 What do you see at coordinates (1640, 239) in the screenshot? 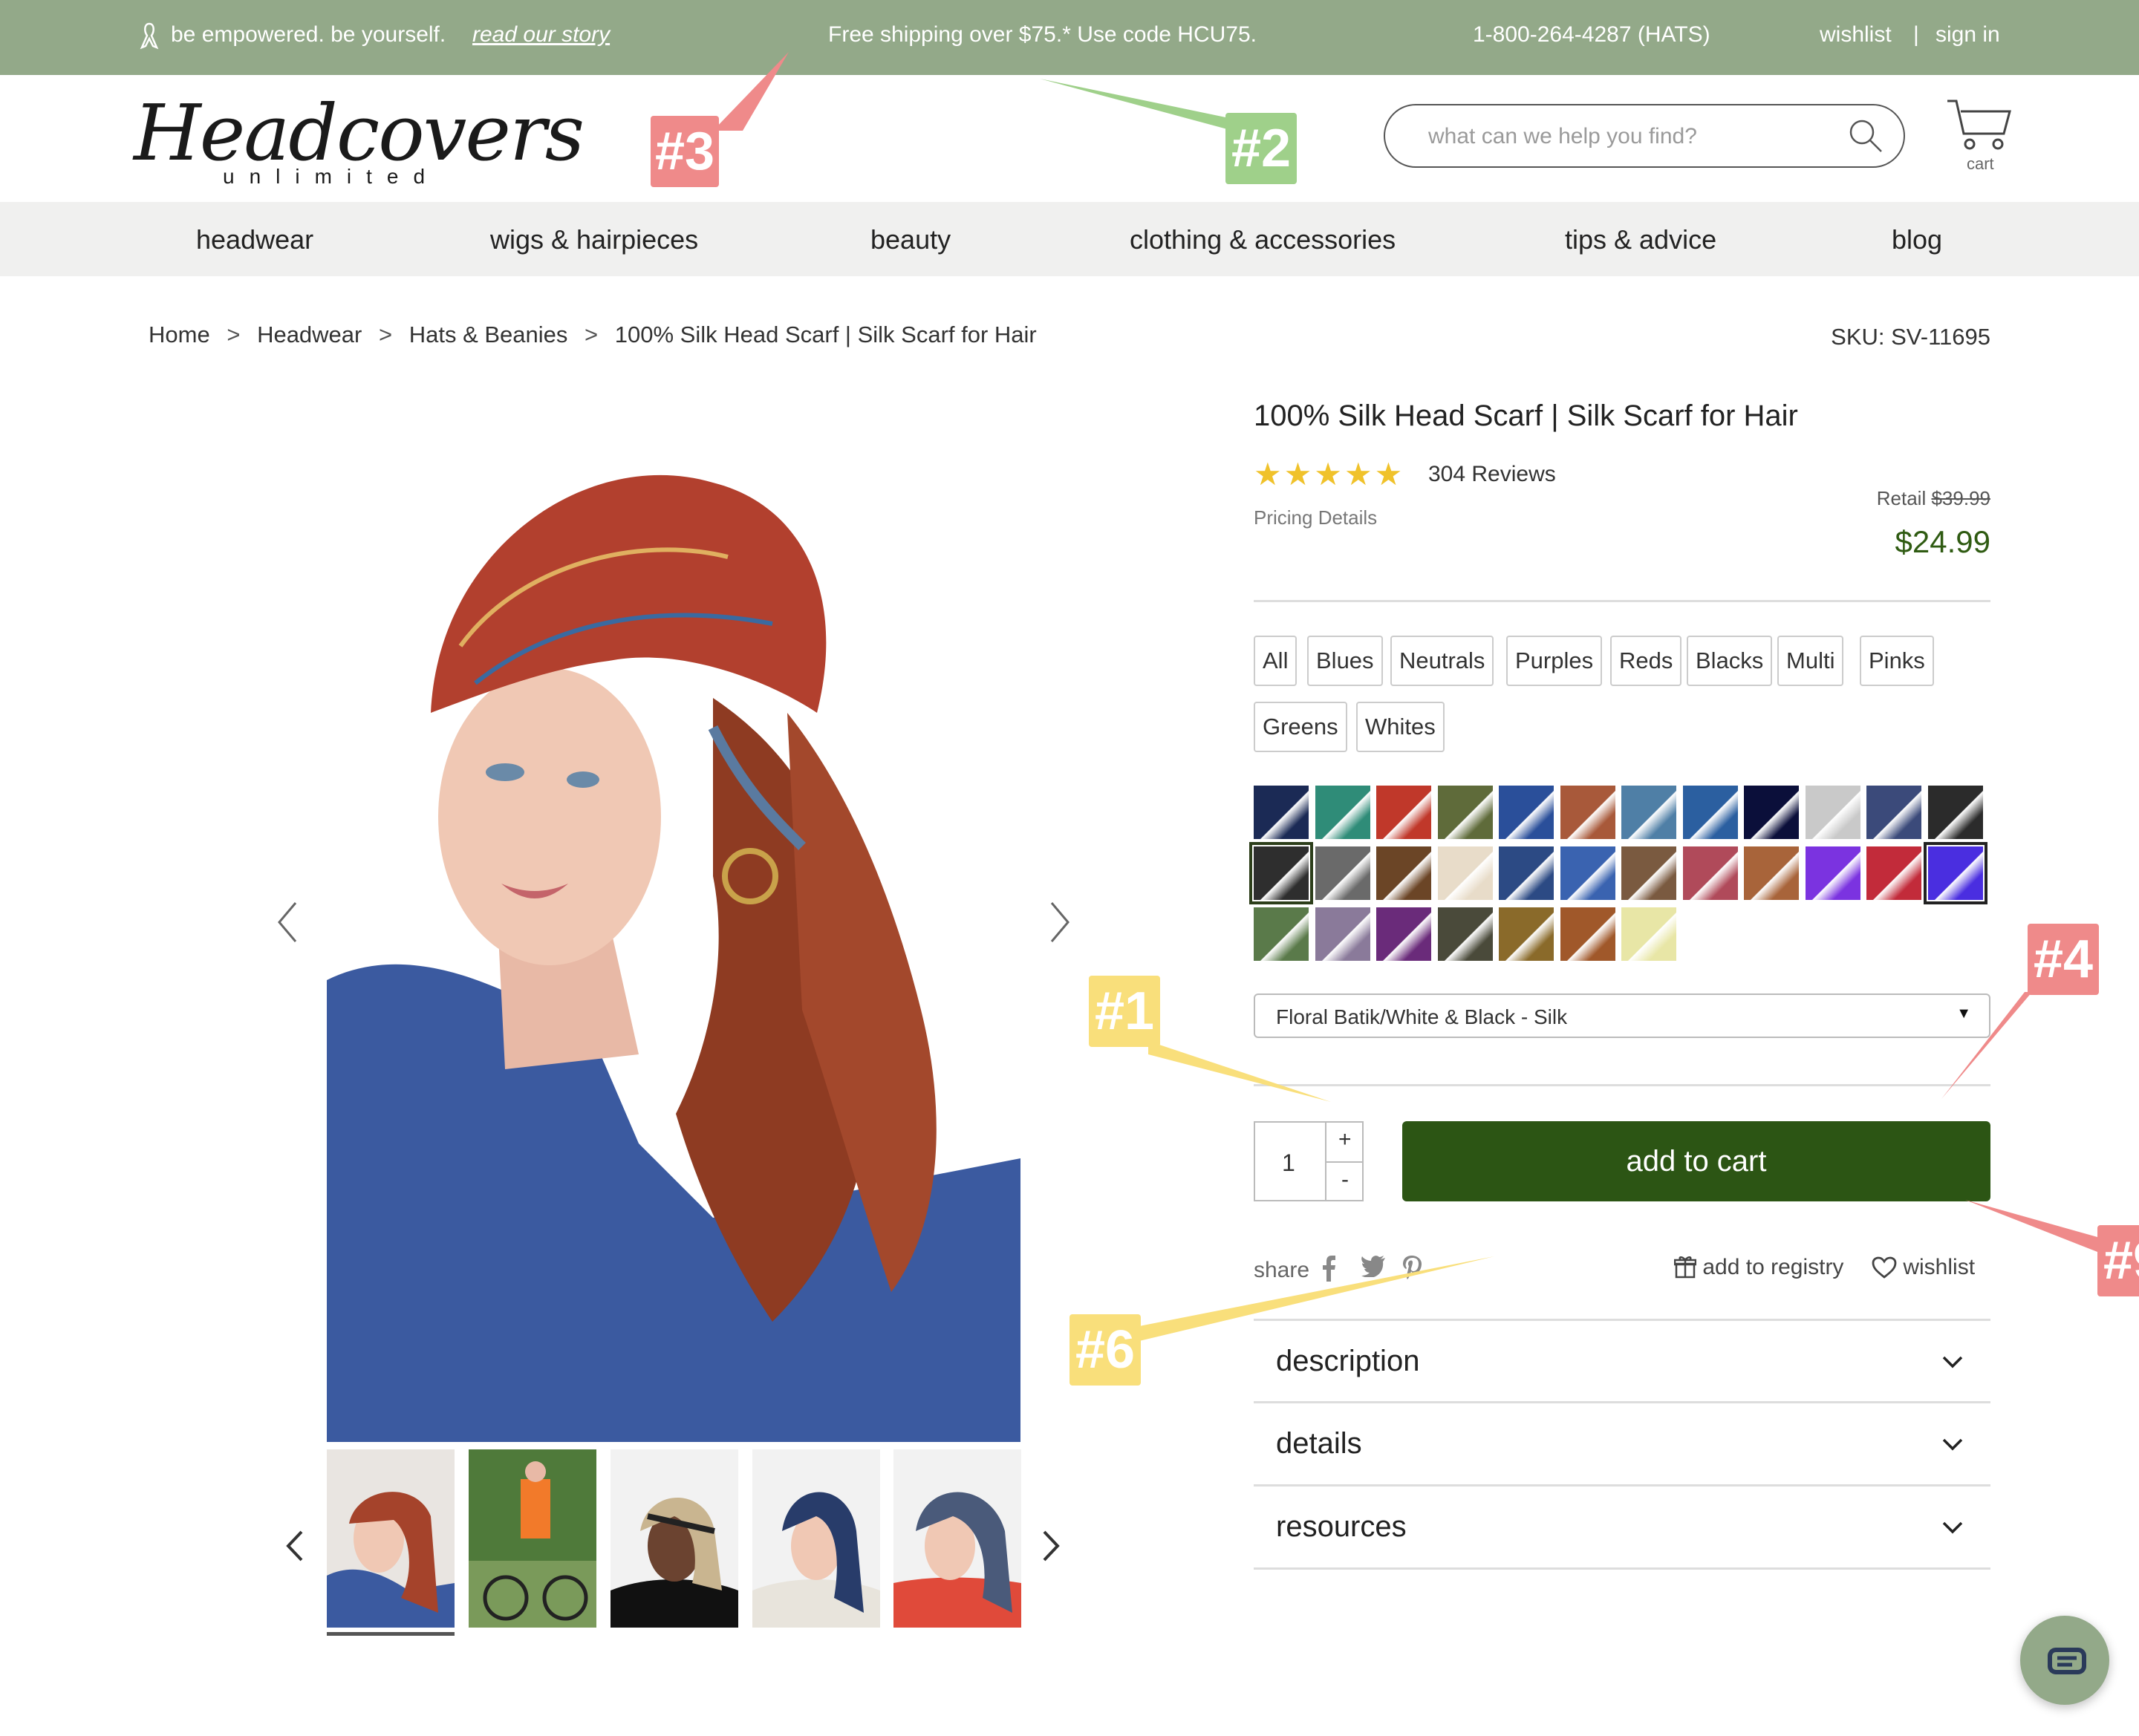
I see `nav-item-tips: tips & advice` at bounding box center [1640, 239].